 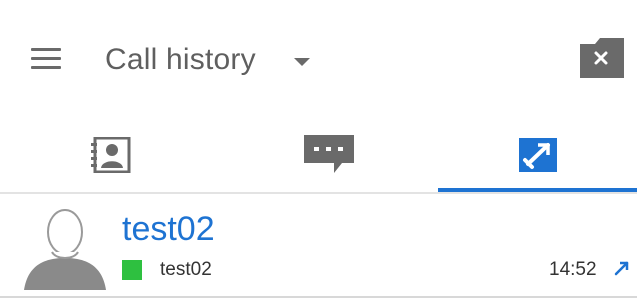 I want to click on chat-icon, so click(x=328, y=154).